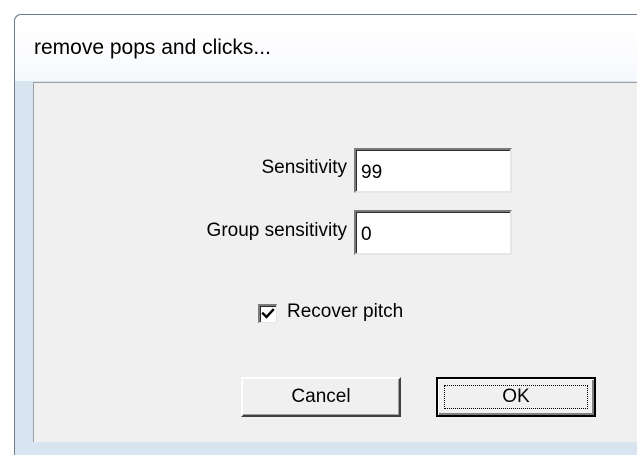  What do you see at coordinates (433, 232) in the screenshot?
I see `group-sensitivity-input` at bounding box center [433, 232].